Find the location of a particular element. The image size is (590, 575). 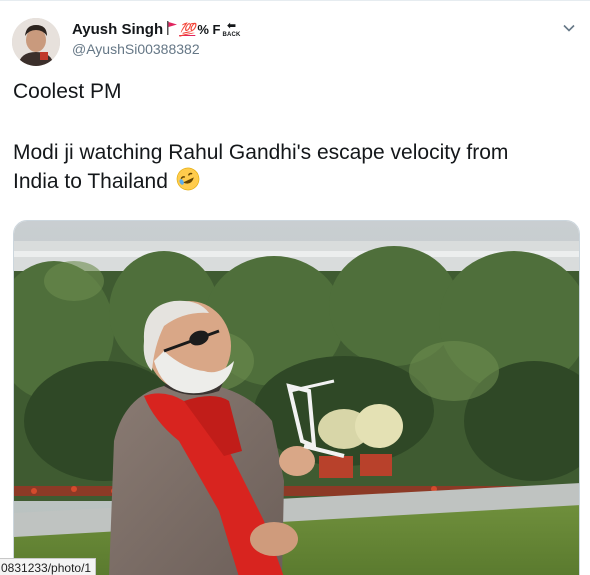

rolling-laughing-emoji-icon is located at coordinates (188, 179).